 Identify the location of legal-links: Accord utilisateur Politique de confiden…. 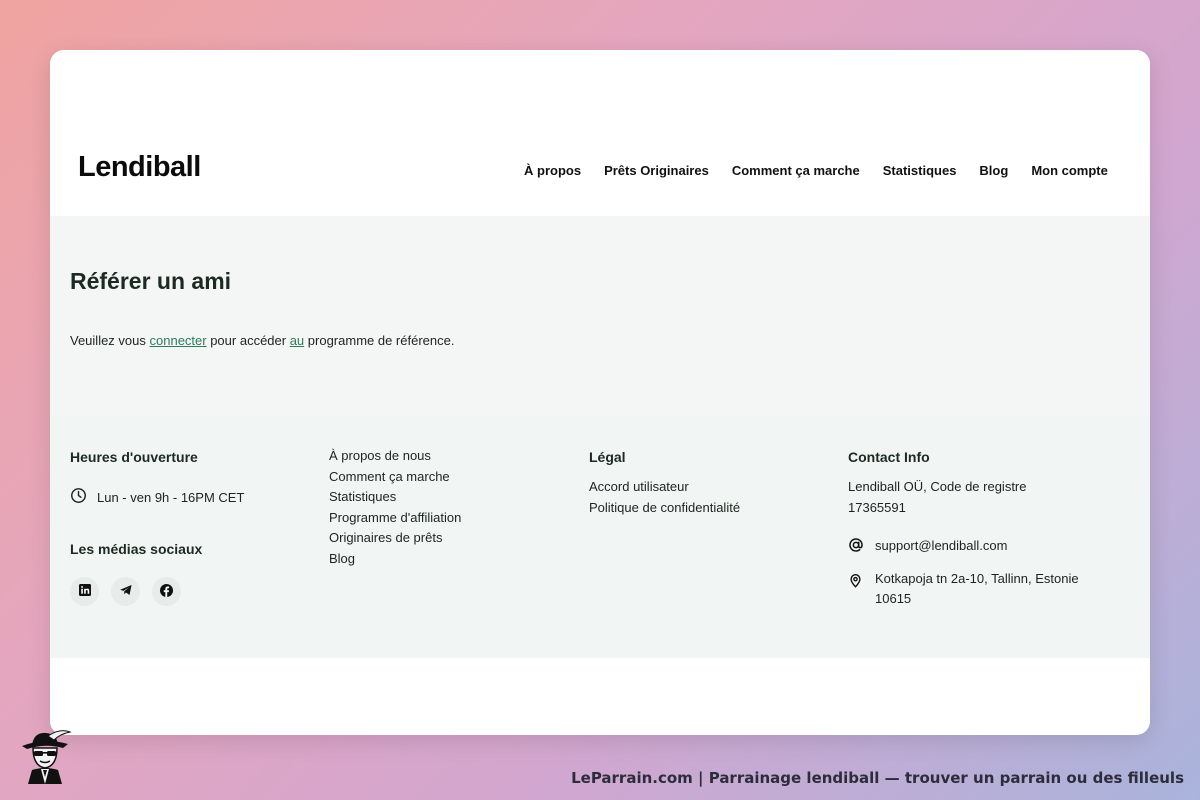
(664, 497).